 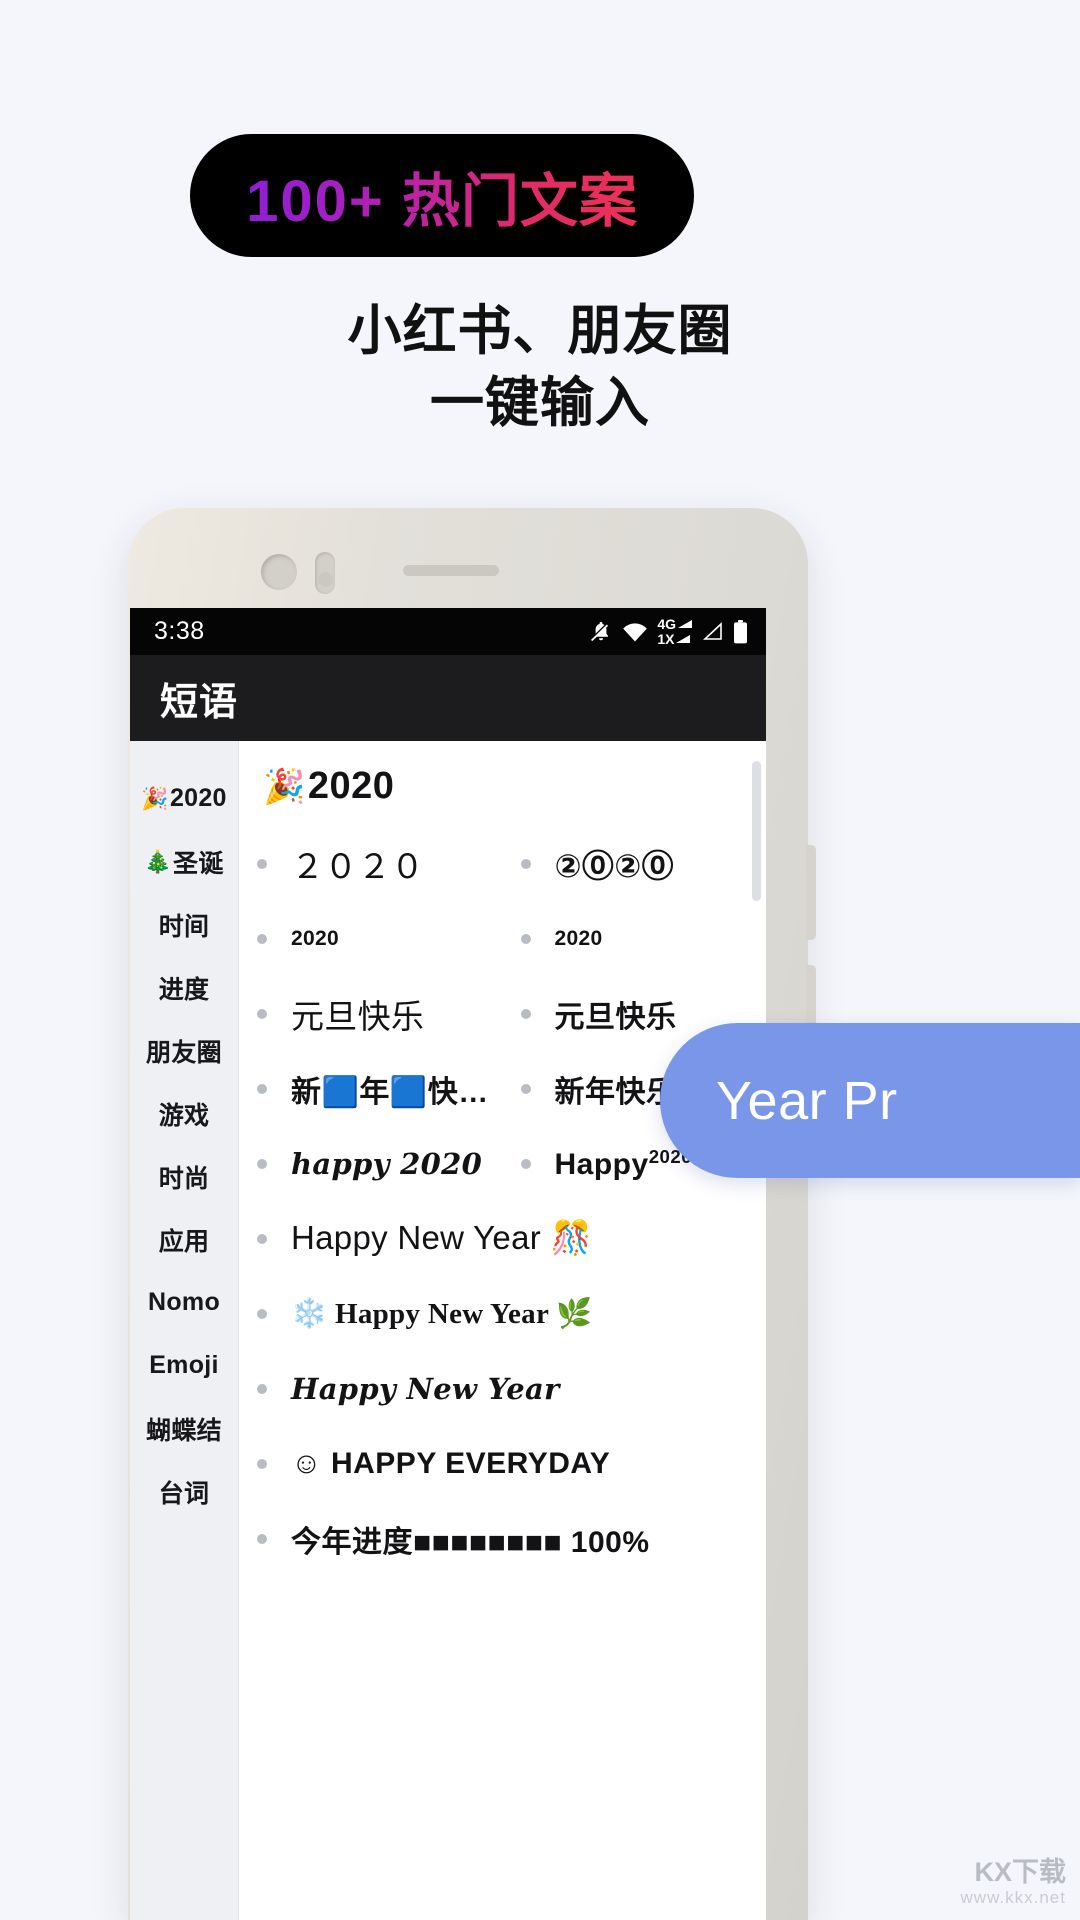 I want to click on promo-subtitle-line-2: 一键输入, so click(x=540, y=403).